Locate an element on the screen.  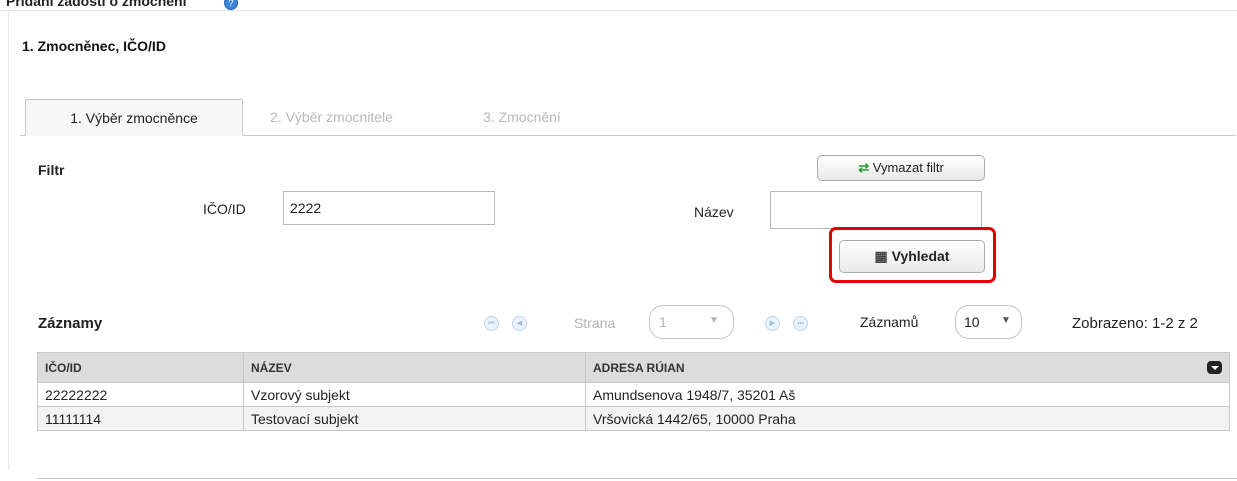
header-divider is located at coordinates (618, 10).